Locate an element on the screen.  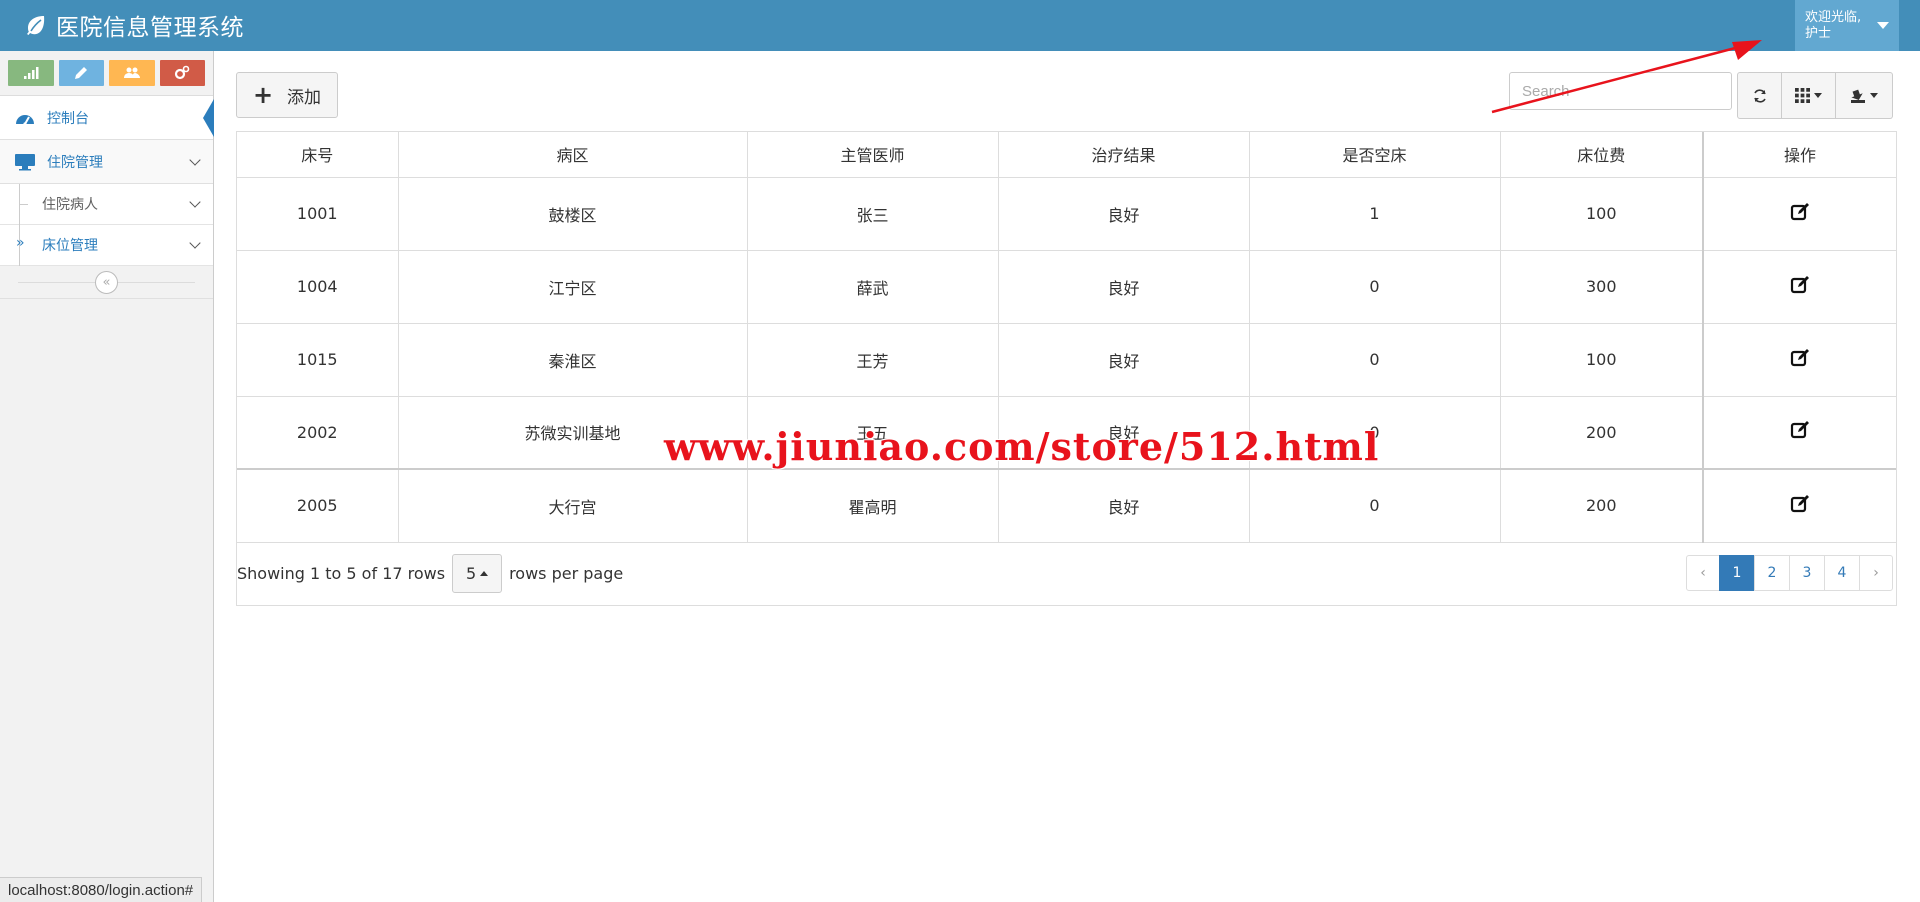
app-brand: 医院信息管理系统 is located at coordinates (134, 25).